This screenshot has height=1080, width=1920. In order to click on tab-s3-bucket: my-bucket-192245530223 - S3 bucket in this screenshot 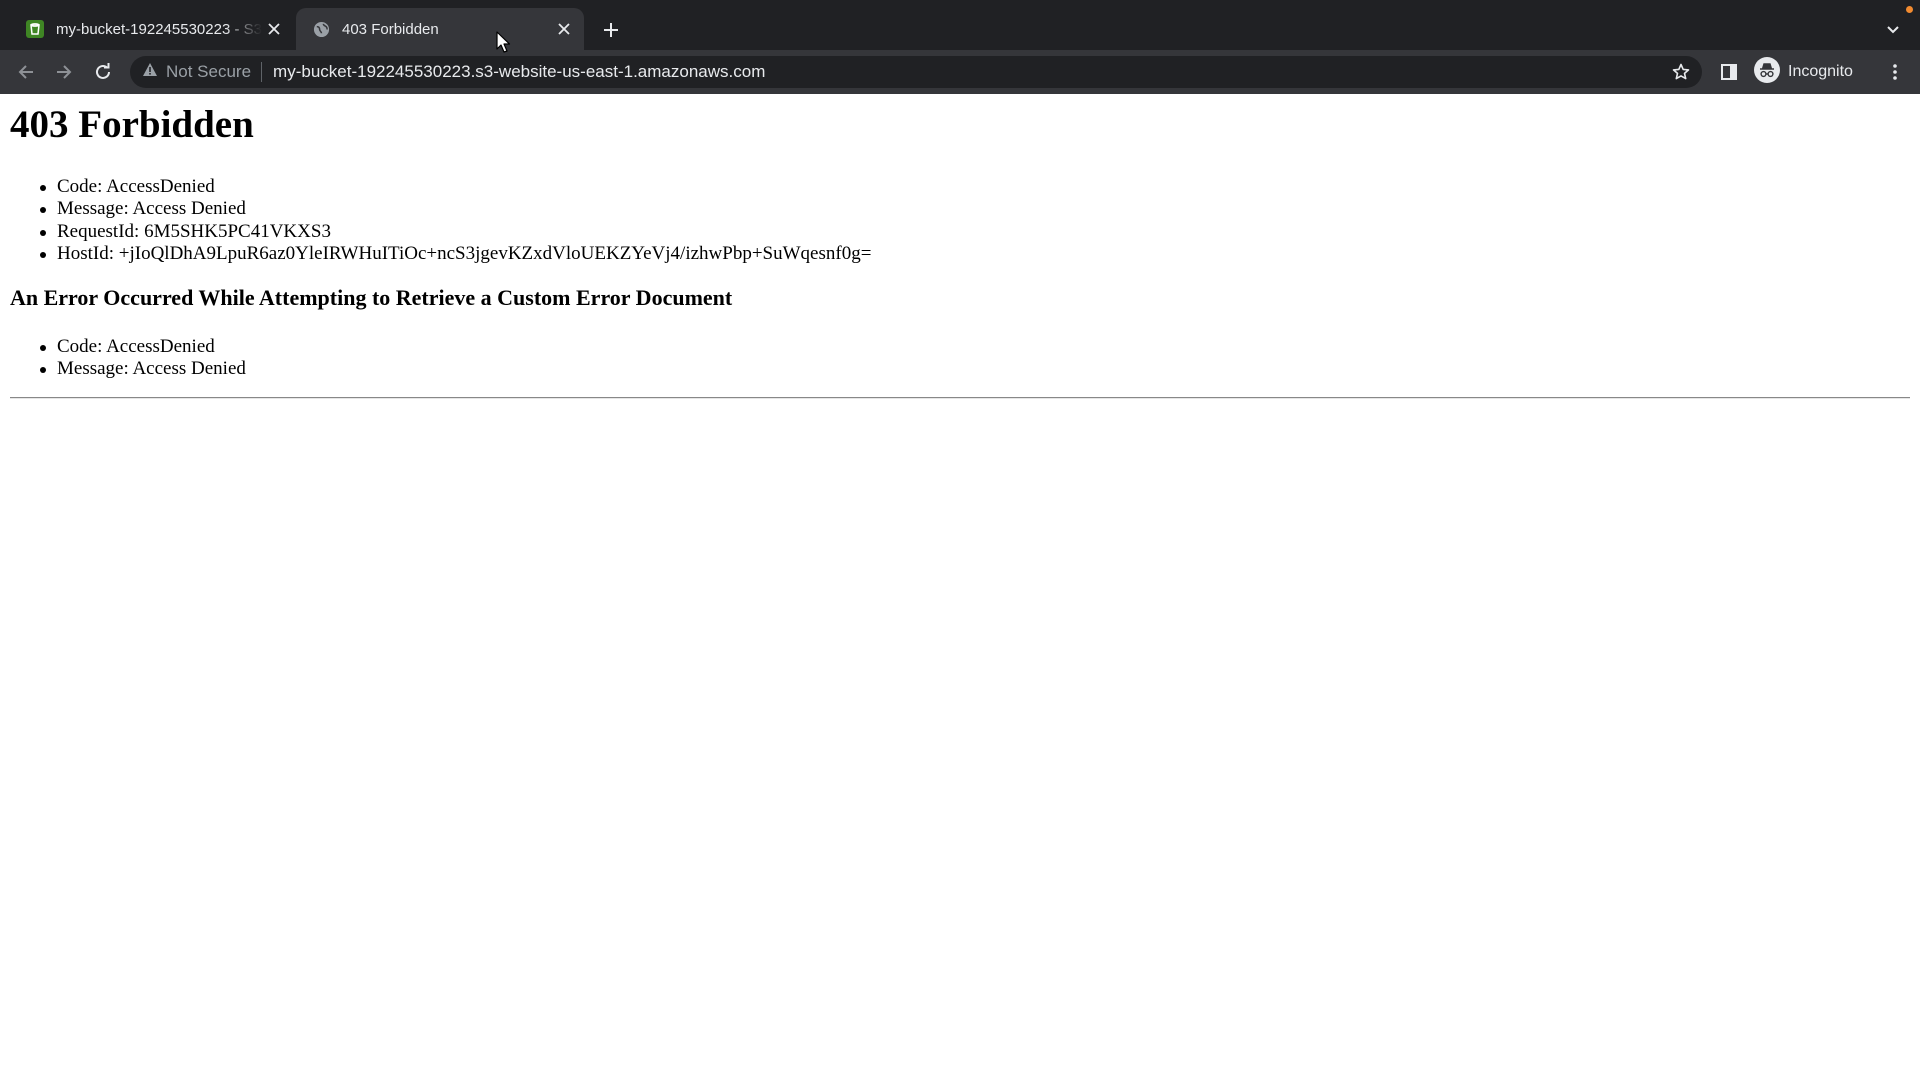, I will do `click(151, 29)`.